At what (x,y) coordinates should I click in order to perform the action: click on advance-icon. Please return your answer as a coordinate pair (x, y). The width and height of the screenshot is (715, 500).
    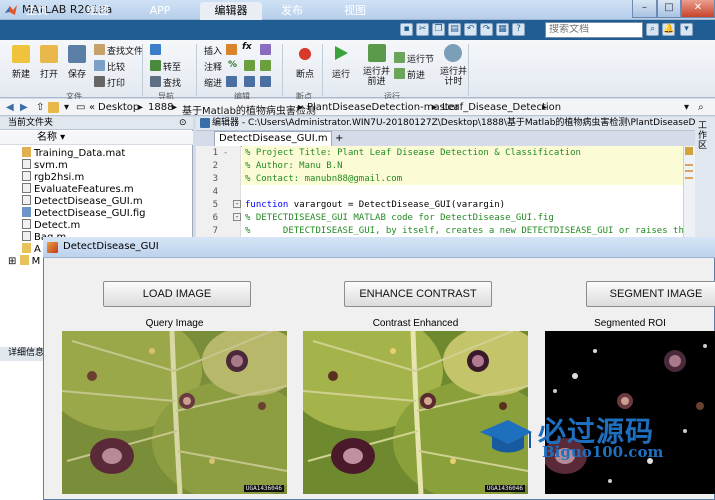
    Looking at the image, I should click on (399, 73).